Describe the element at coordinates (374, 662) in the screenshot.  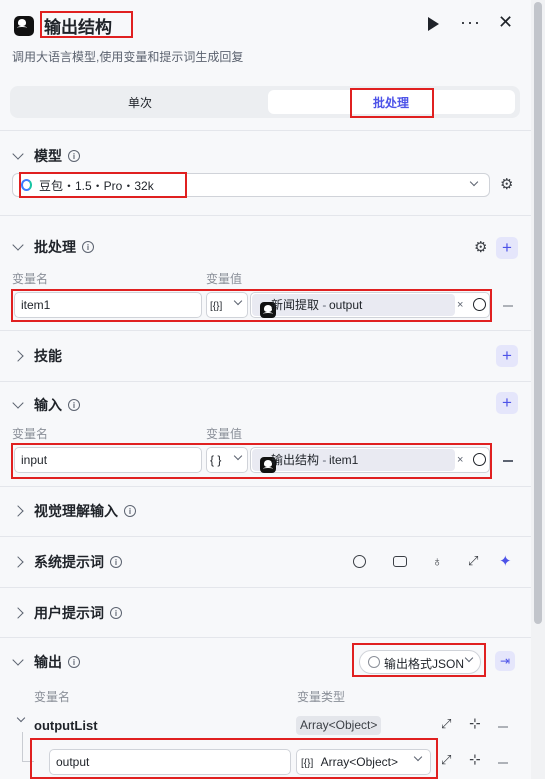
I see `info-icon` at that location.